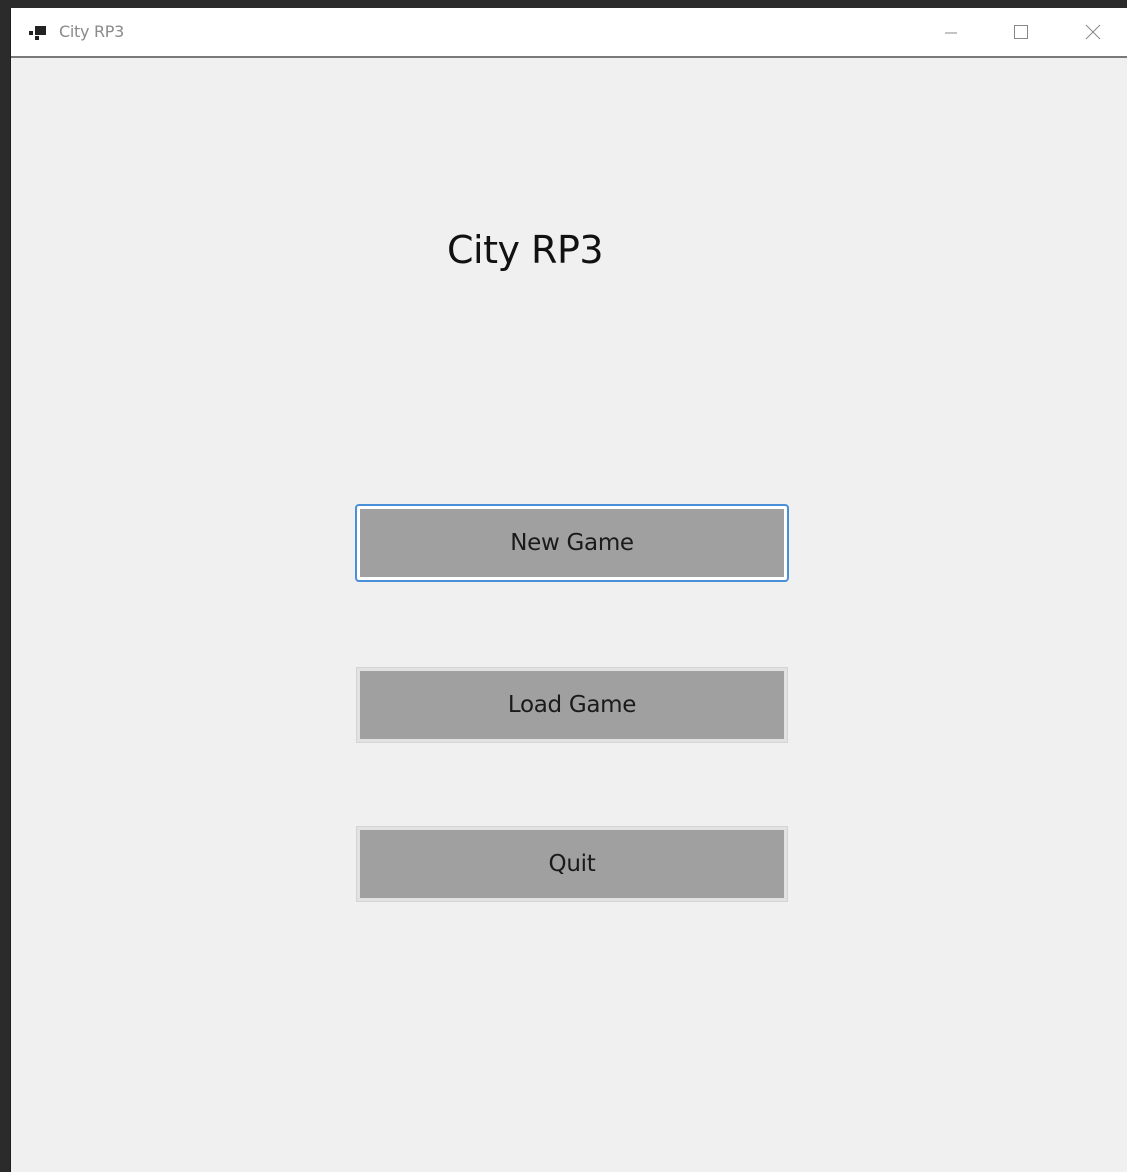 This screenshot has height=1172, width=1127. I want to click on maximize-button, so click(1021, 32).